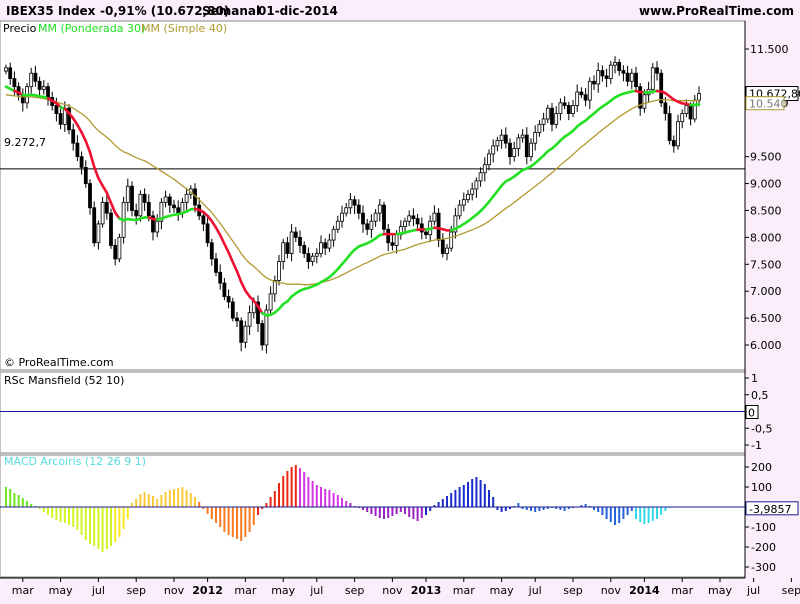 This screenshot has height=604, width=800. Describe the element at coordinates (769, 49) in the screenshot. I see `price-ytick-label: 11.500` at that location.